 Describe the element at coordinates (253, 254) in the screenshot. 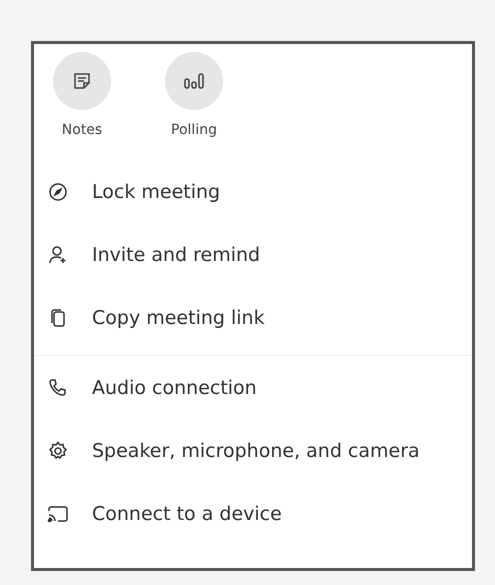

I see `menu-item: Invite and remind` at that location.